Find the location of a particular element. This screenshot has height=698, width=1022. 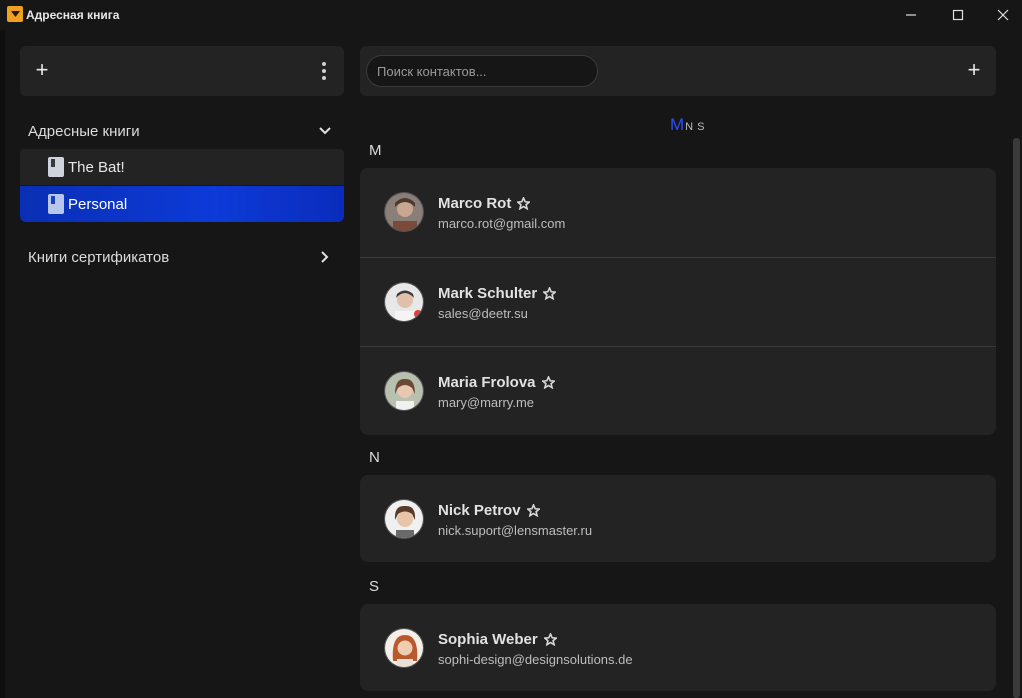

contact-email: sales@deetr.su is located at coordinates (483, 313).